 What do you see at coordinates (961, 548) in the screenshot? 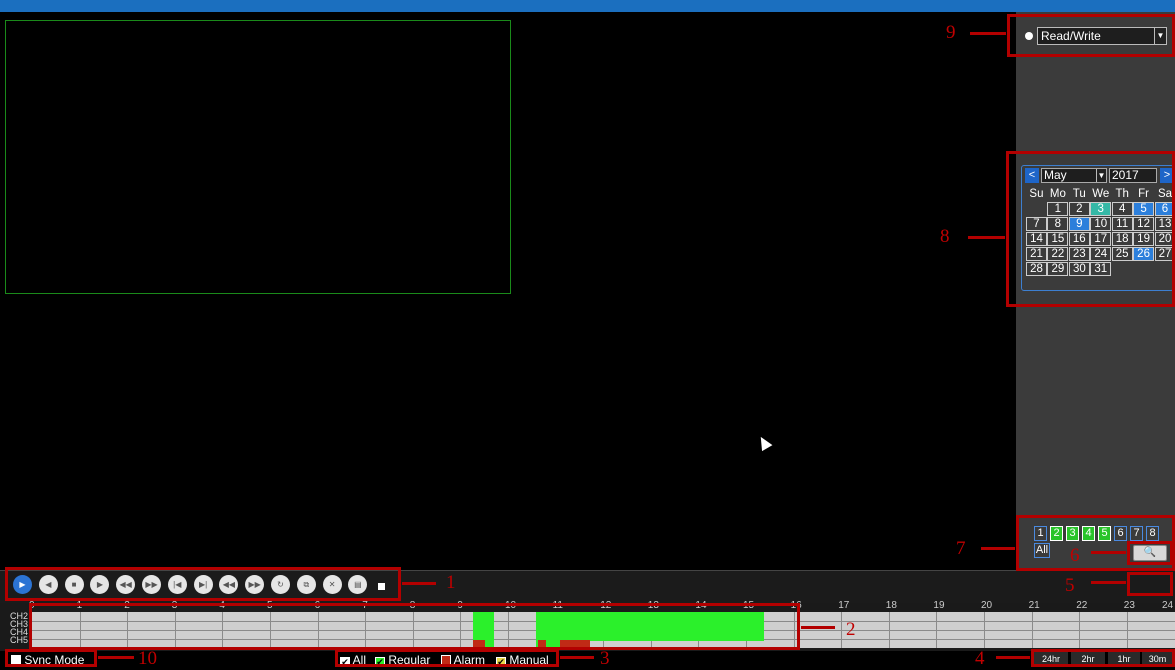
I see `annotation-7: 7` at bounding box center [961, 548].